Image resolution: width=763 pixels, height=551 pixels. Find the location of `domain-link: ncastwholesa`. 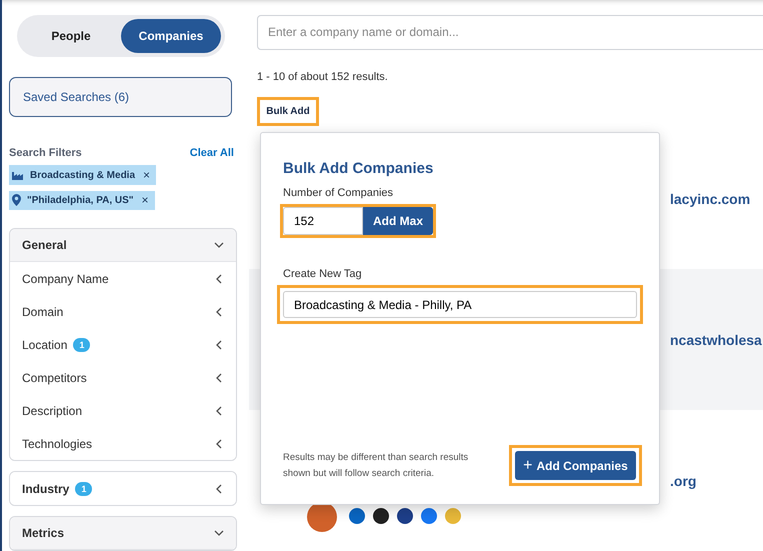

domain-link: ncastwholesa is located at coordinates (716, 340).